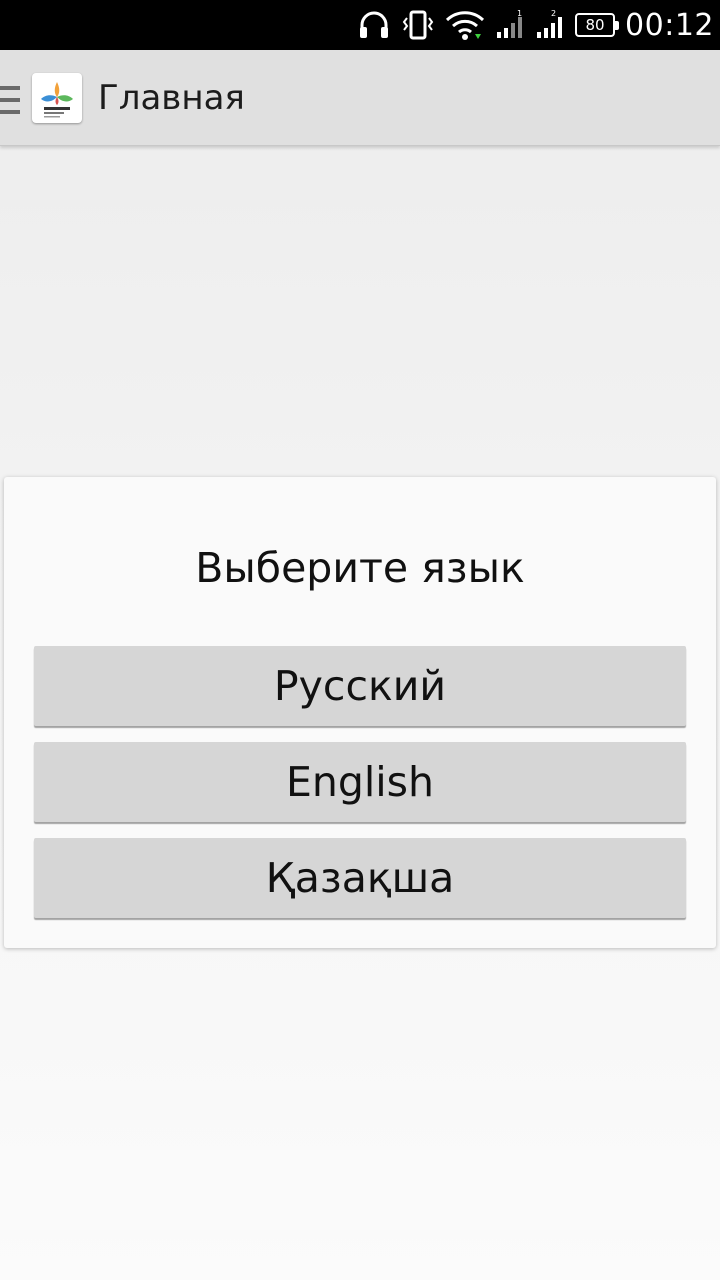 Image resolution: width=720 pixels, height=1280 pixels. Describe the element at coordinates (374, 25) in the screenshot. I see `headphones-icon` at that location.